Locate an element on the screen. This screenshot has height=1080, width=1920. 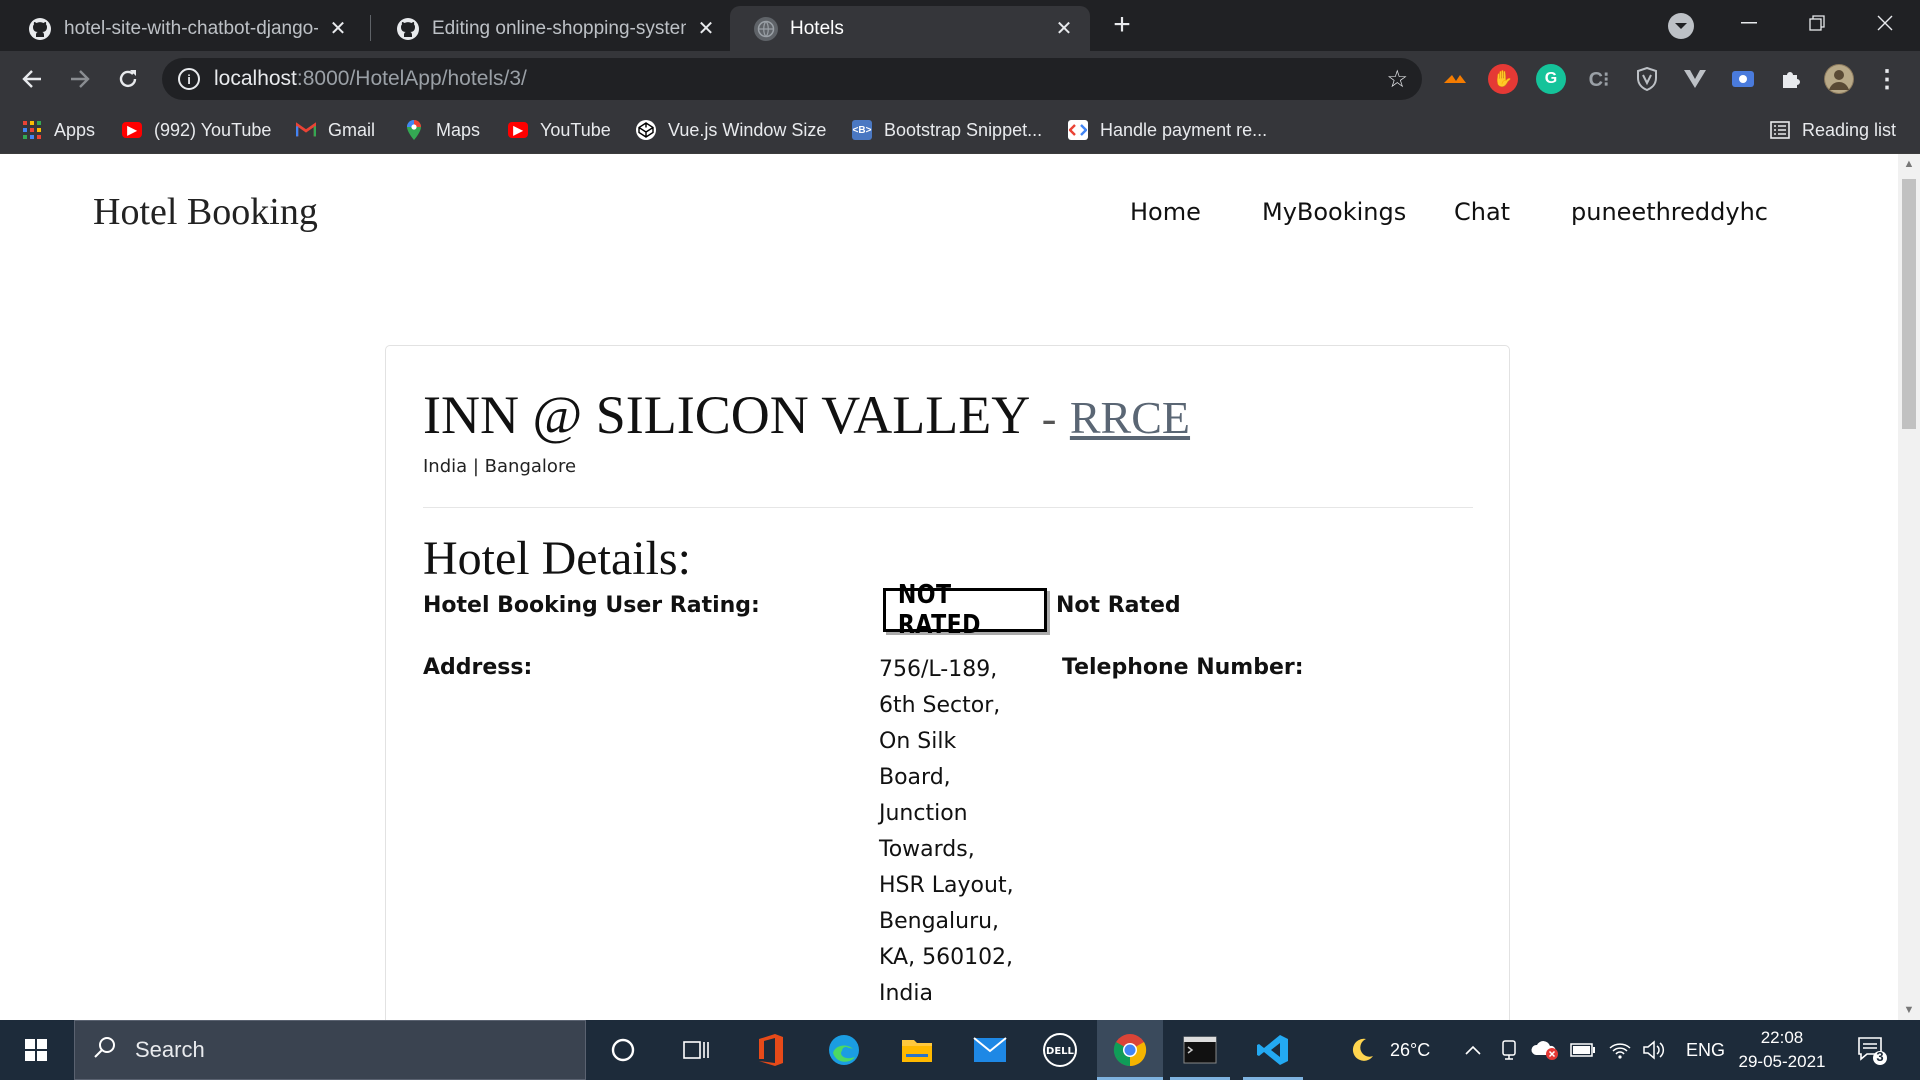
address-line: Bengaluru, is located at coordinates (939, 921).